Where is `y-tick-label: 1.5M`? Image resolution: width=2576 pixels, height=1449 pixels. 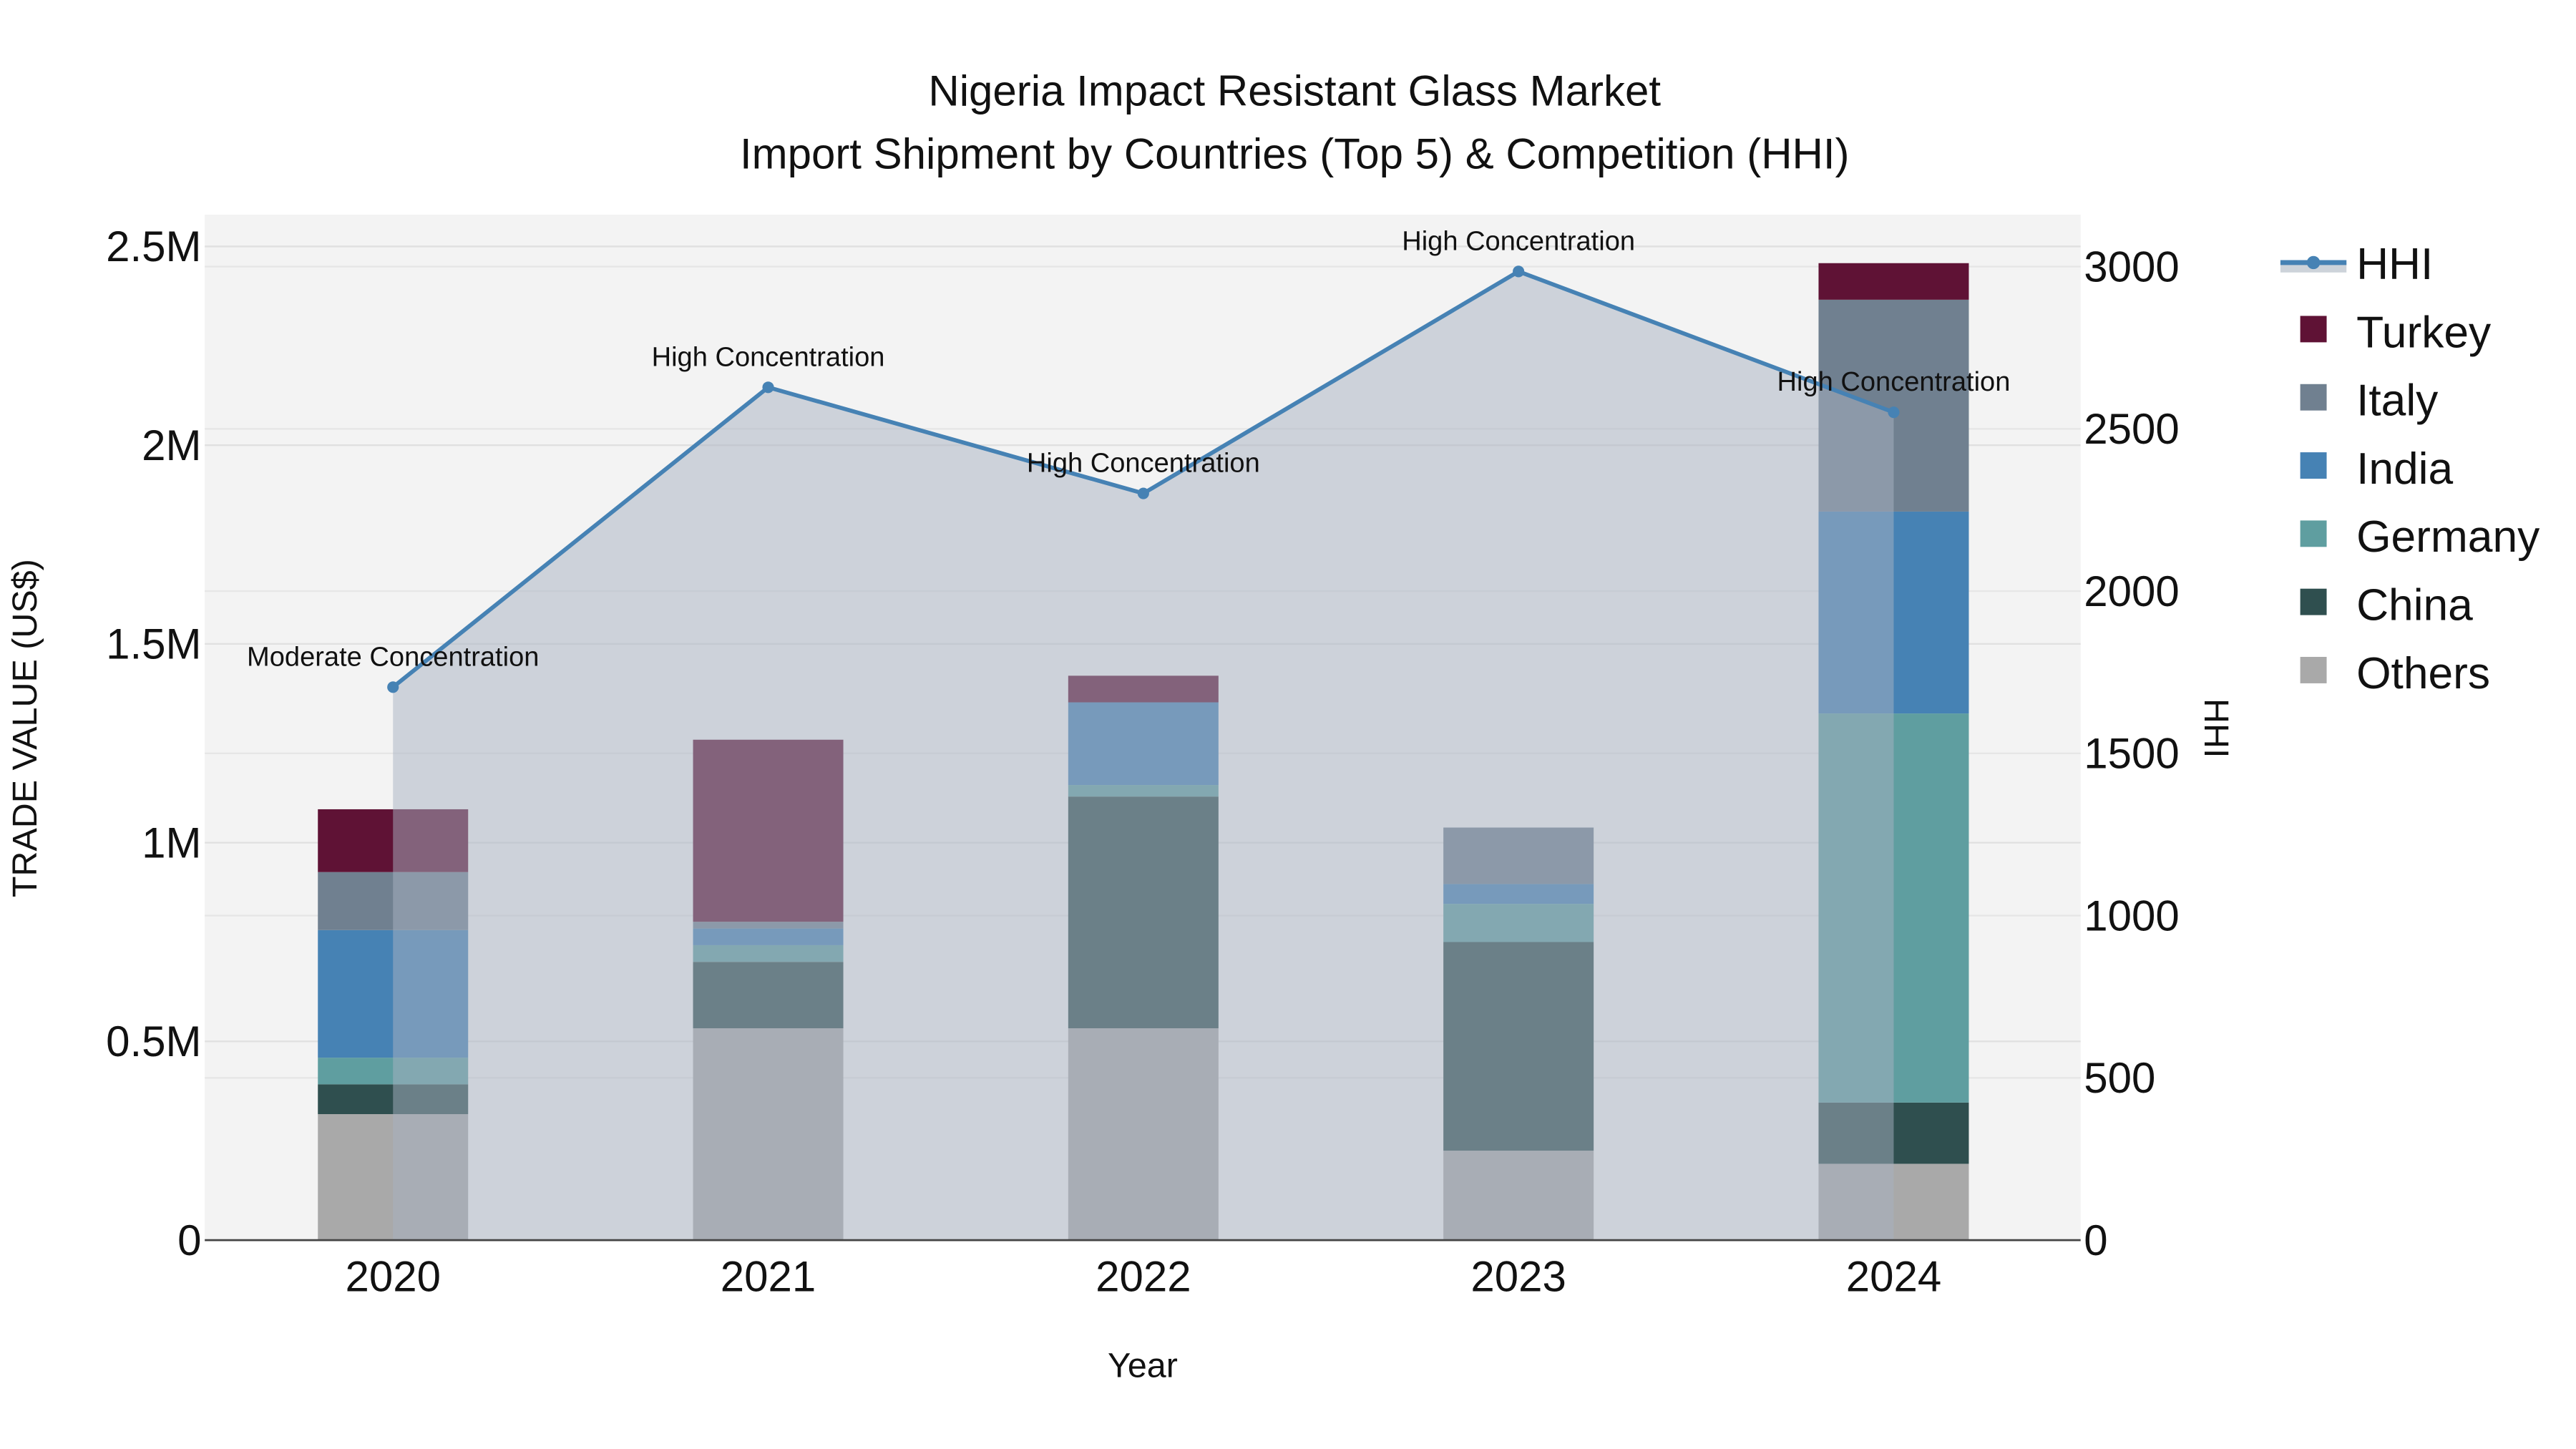
y-tick-label: 1.5M is located at coordinates (153, 644).